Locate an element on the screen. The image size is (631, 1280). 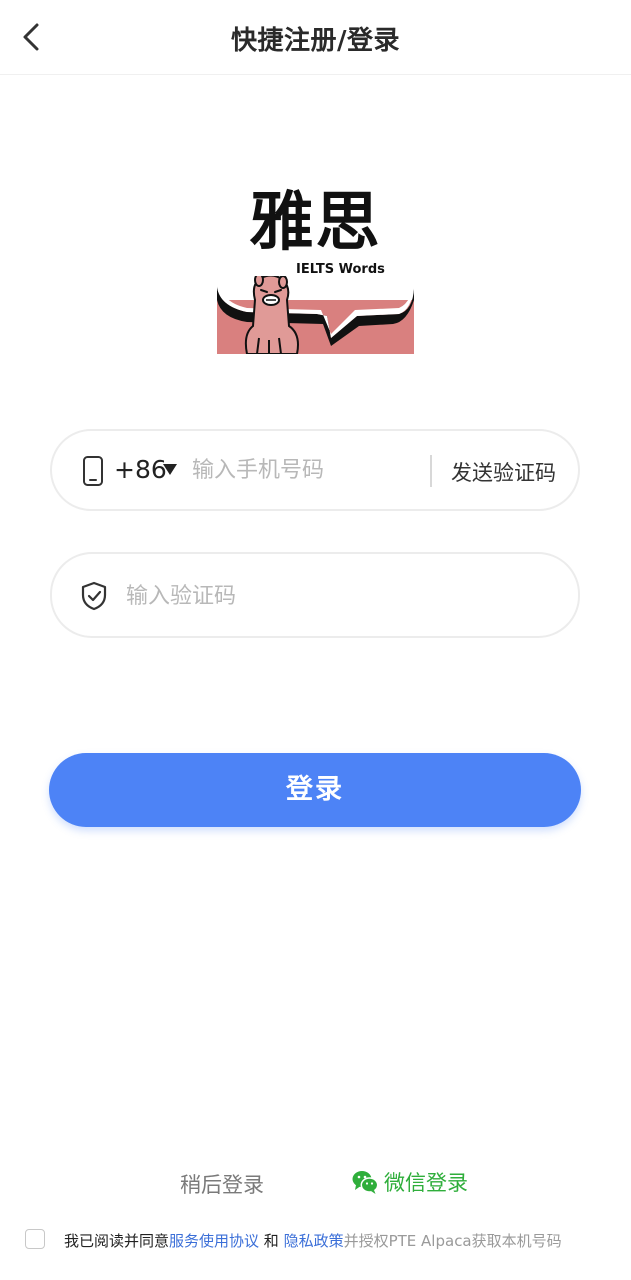
header-bar: 快捷注册/登录 is located at coordinates (315, 37).